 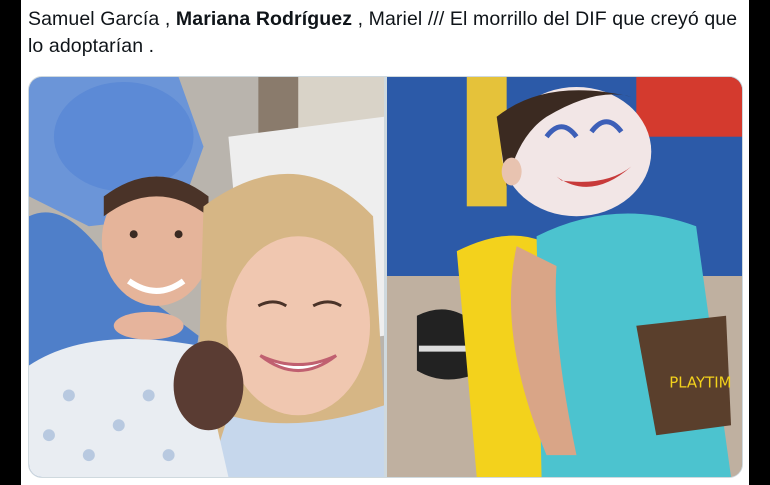 I want to click on name-mariel: Mariel, so click(x=395, y=19).